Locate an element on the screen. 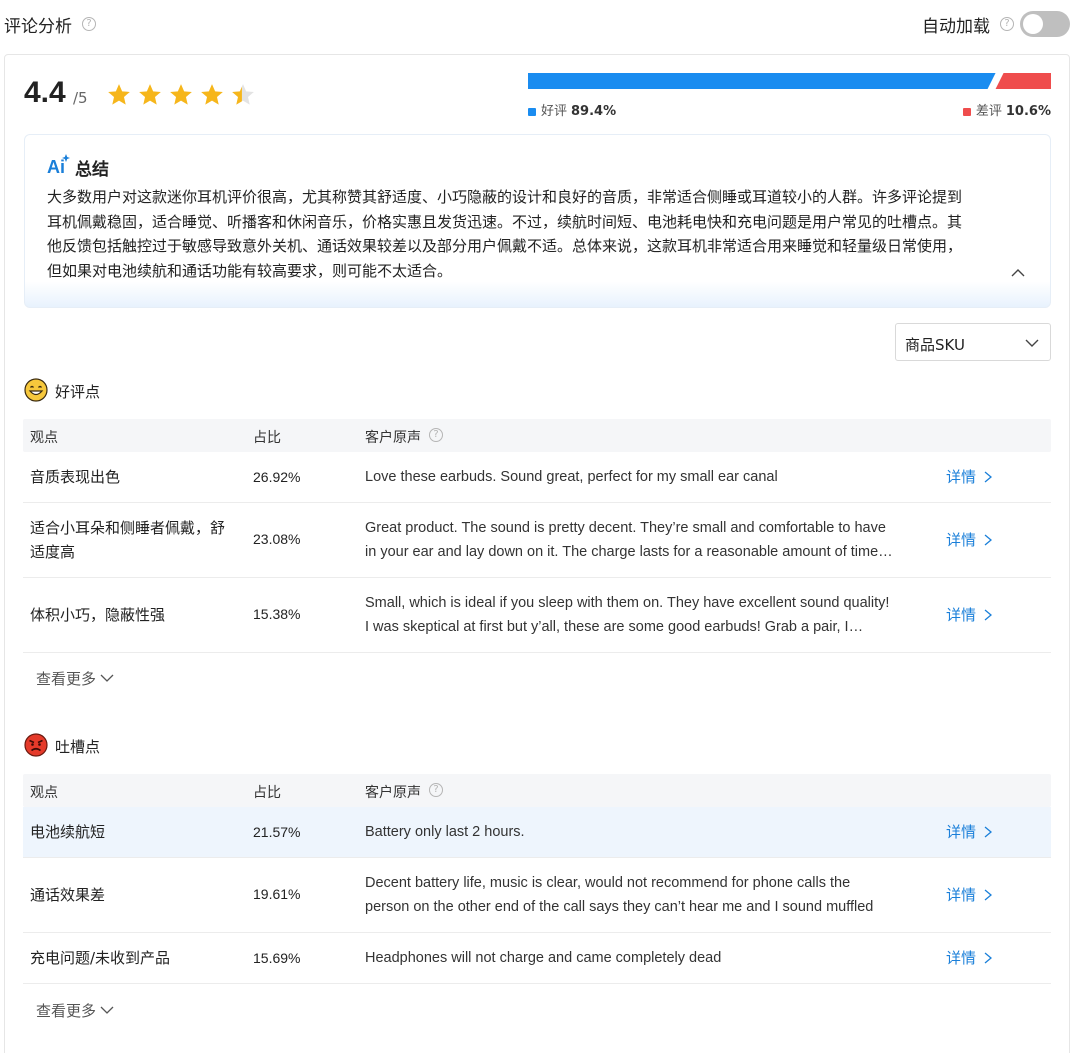 The width and height of the screenshot is (1080, 1053). ratio-cell: 21.57% is located at coordinates (277, 832).